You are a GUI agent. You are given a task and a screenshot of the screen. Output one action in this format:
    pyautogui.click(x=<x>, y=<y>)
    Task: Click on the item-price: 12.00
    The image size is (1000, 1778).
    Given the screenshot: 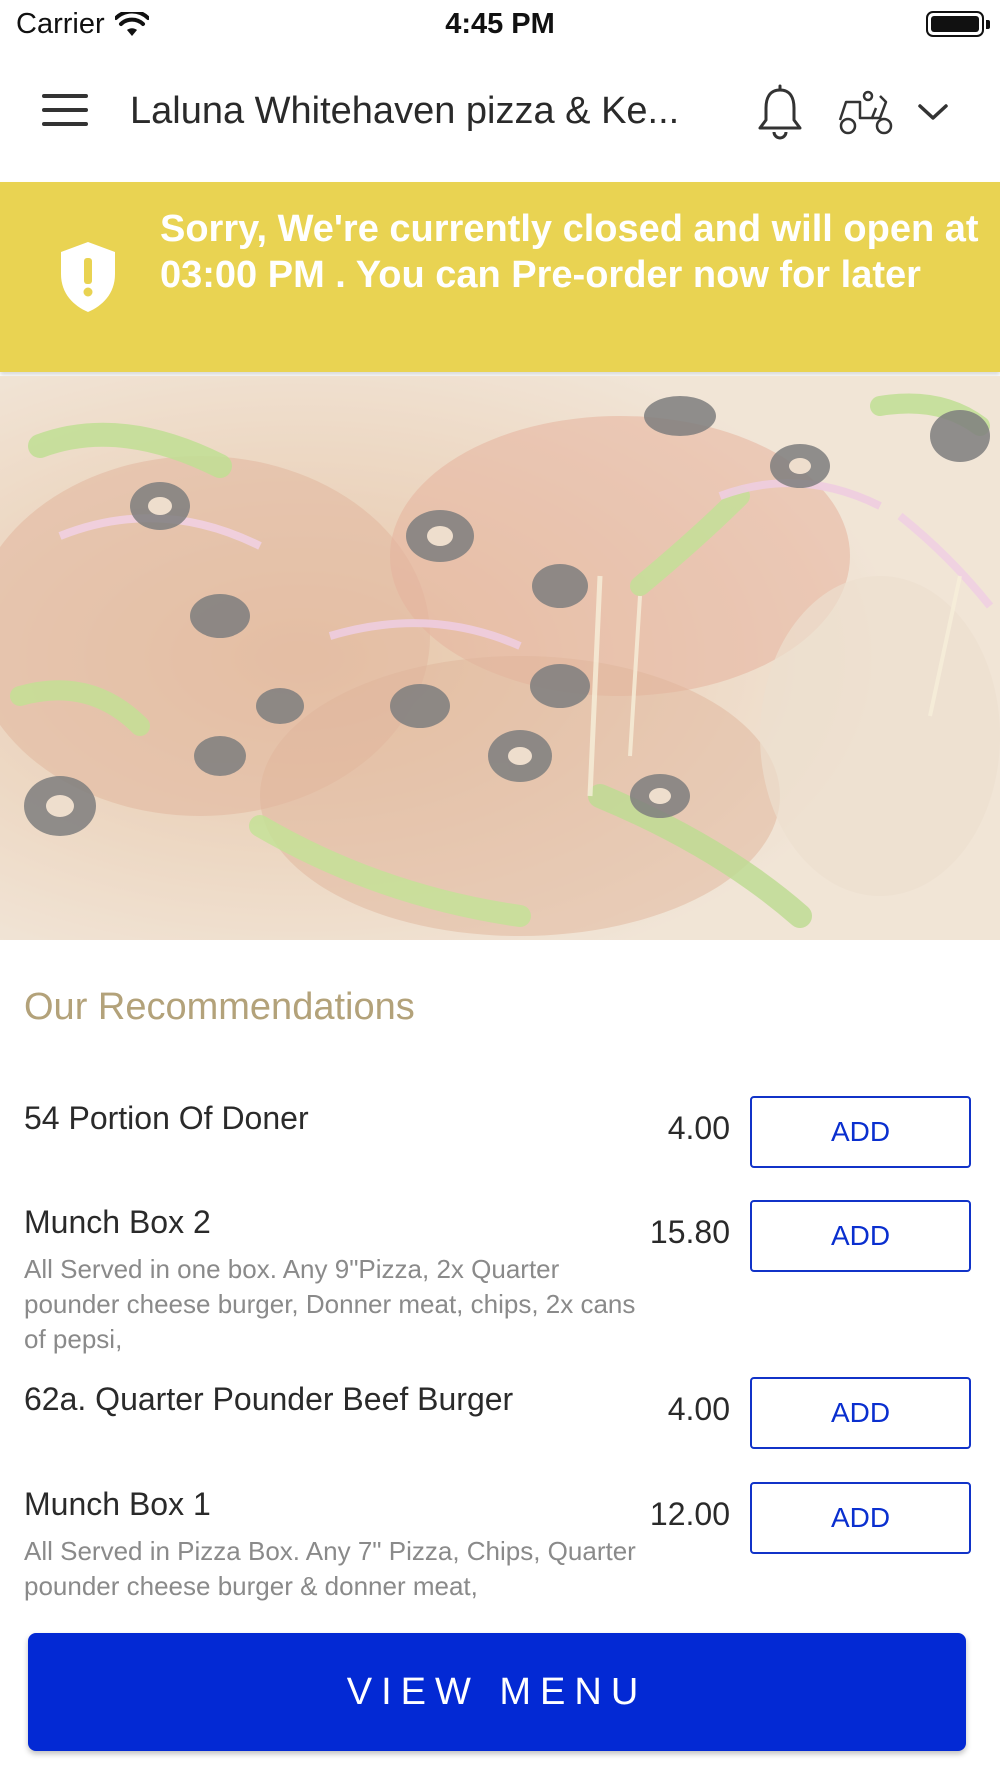 What is the action you would take?
    pyautogui.click(x=689, y=1514)
    